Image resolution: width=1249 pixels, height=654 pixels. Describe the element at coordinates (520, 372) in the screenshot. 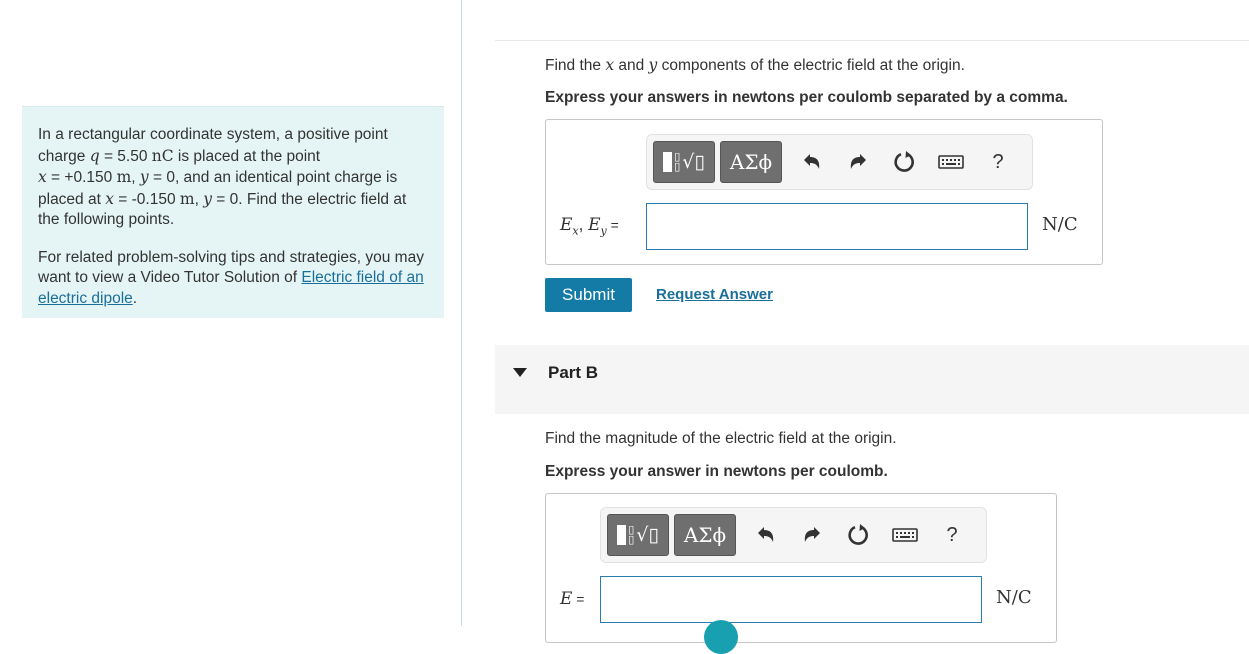

I see `collapse-caret-icon` at that location.